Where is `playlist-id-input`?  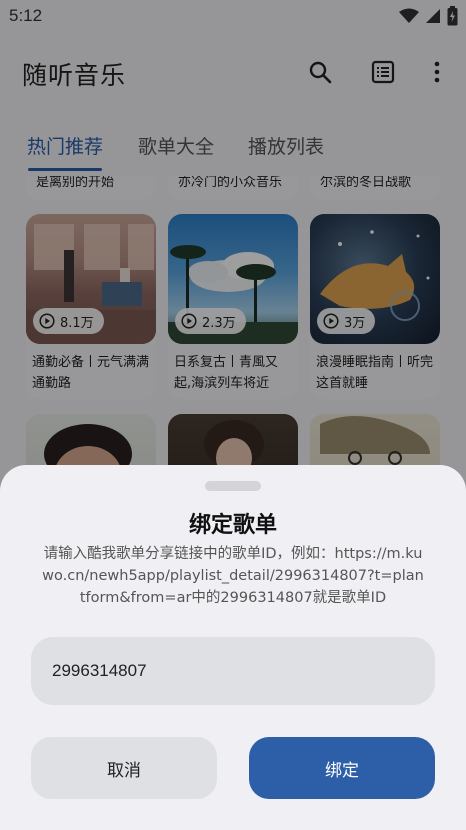 playlist-id-input is located at coordinates (233, 671).